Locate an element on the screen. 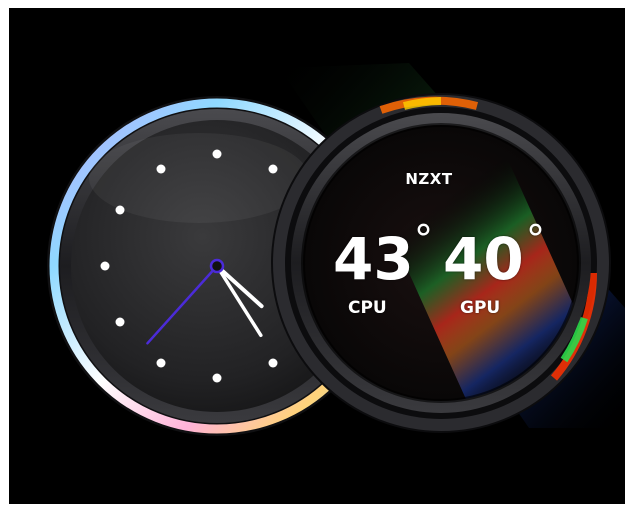 The height and width of the screenshot is (506, 633). cpu-temperature-value: 43 is located at coordinates (373, 259).